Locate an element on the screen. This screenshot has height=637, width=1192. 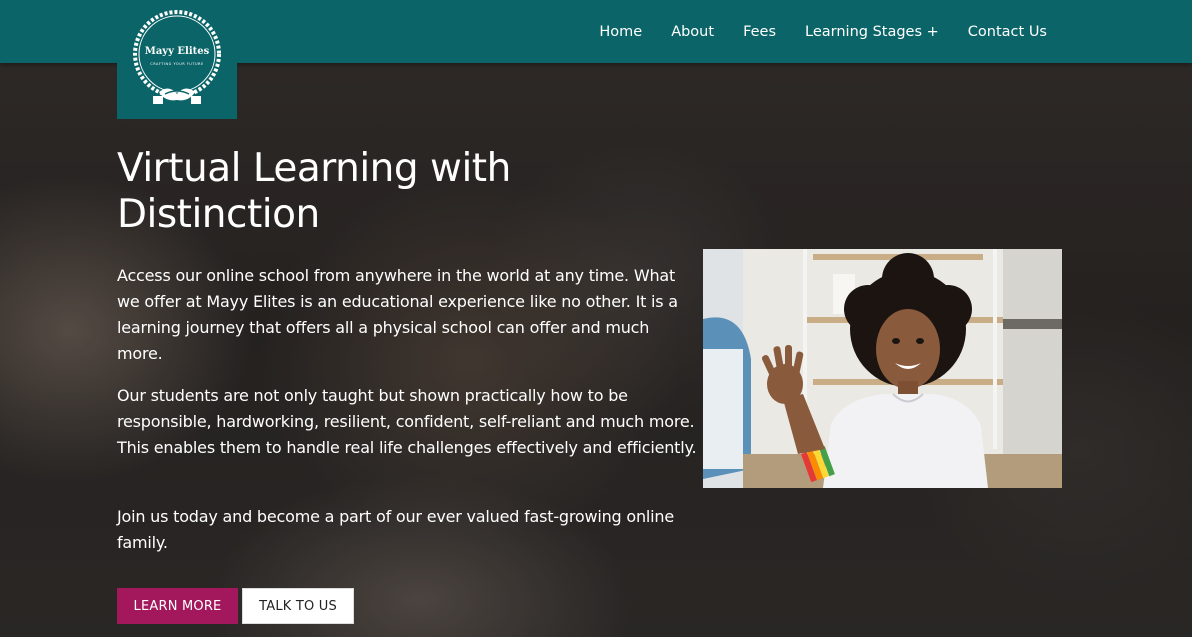
student-photo is located at coordinates (882, 368).